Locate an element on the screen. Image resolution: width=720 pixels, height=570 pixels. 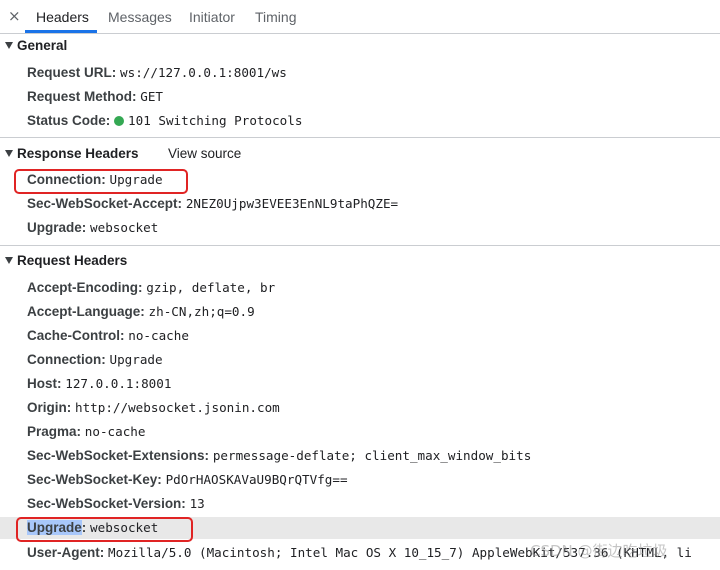
request-method-value: GET is located at coordinates (152, 96).